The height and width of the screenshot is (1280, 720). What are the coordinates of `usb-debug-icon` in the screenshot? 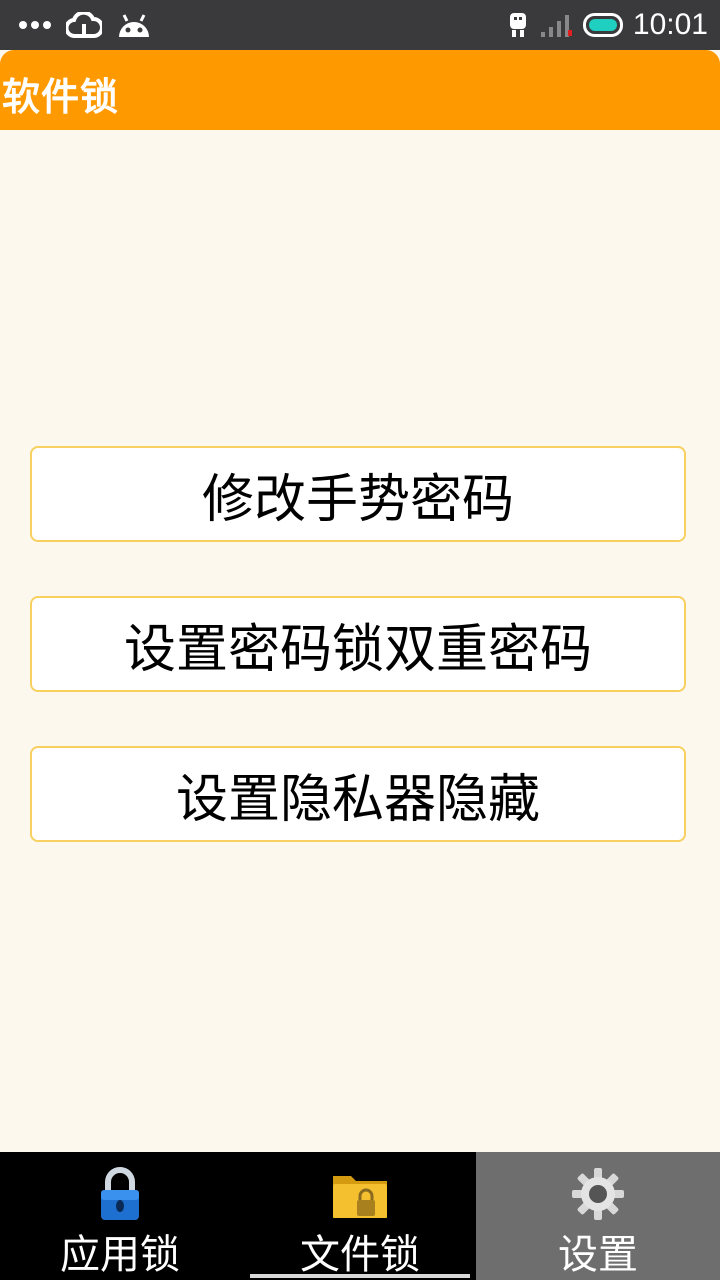 It's located at (518, 25).